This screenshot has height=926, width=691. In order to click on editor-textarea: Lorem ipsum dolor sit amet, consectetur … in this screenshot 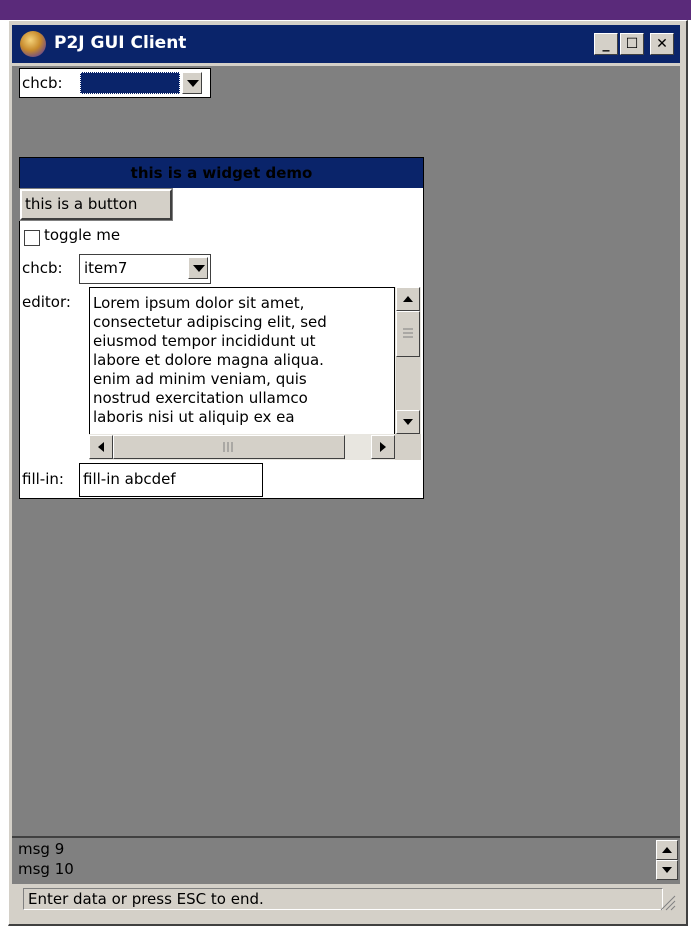, I will do `click(242, 362)`.